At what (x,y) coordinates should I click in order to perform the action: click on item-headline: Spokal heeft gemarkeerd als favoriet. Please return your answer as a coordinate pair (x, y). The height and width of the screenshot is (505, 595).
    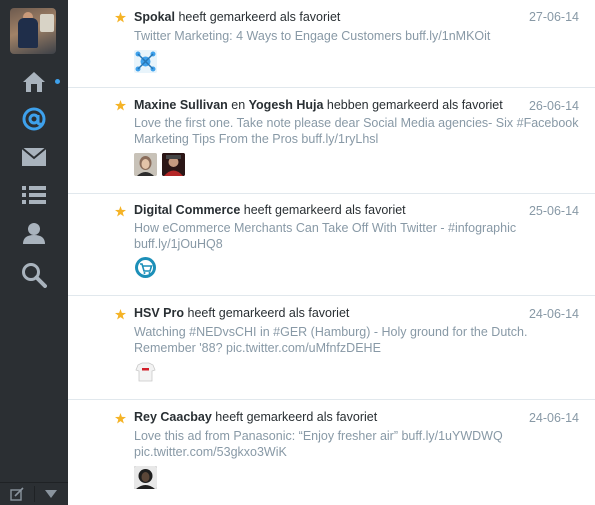
    Looking at the image, I should click on (237, 17).